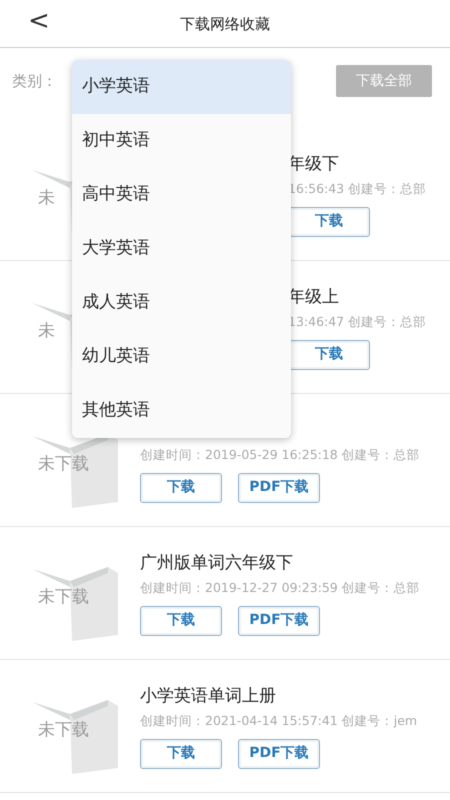  What do you see at coordinates (34, 81) in the screenshot?
I see `category-label: 类别：` at bounding box center [34, 81].